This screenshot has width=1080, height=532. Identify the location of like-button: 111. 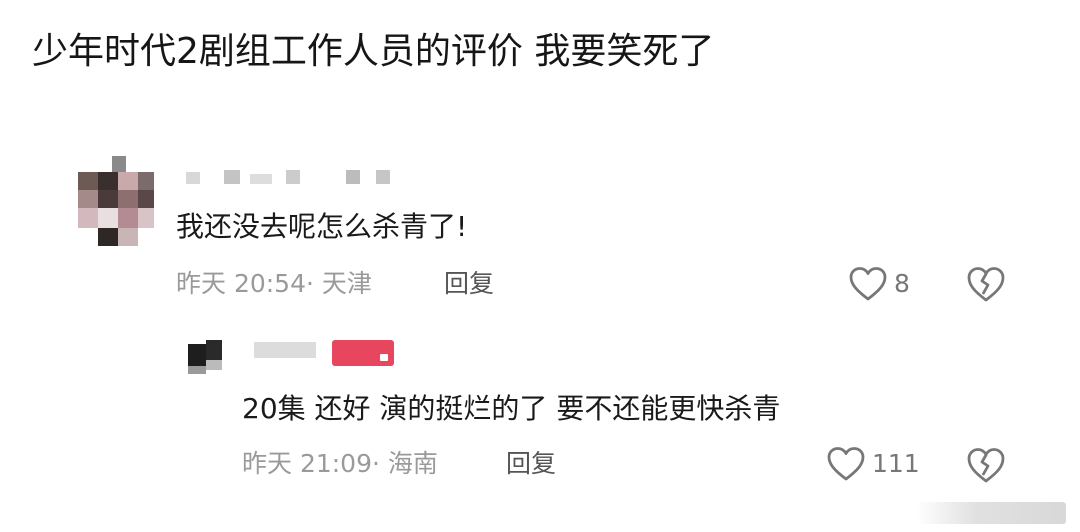
(873, 464).